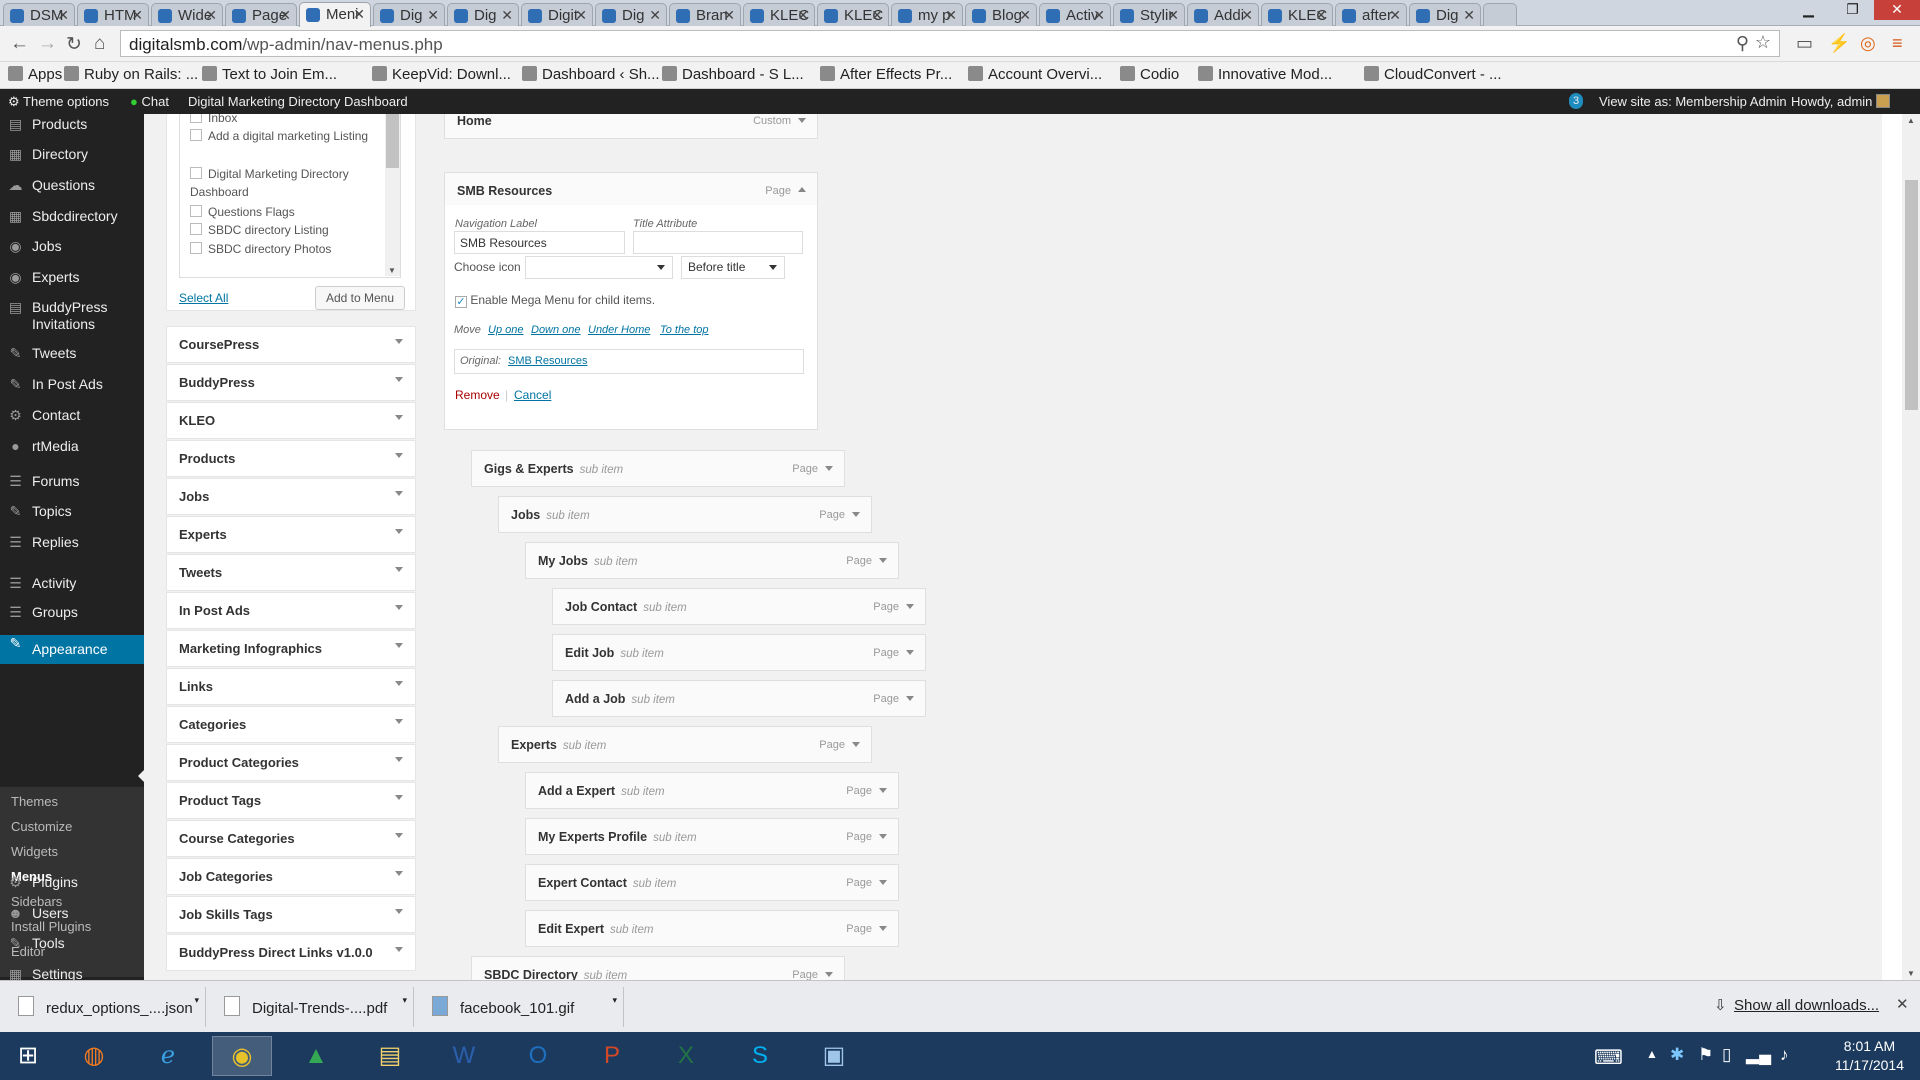 The height and width of the screenshot is (1080, 1920). I want to click on accordion-section-job-skills-tags: Job Skills Tags, so click(291, 914).